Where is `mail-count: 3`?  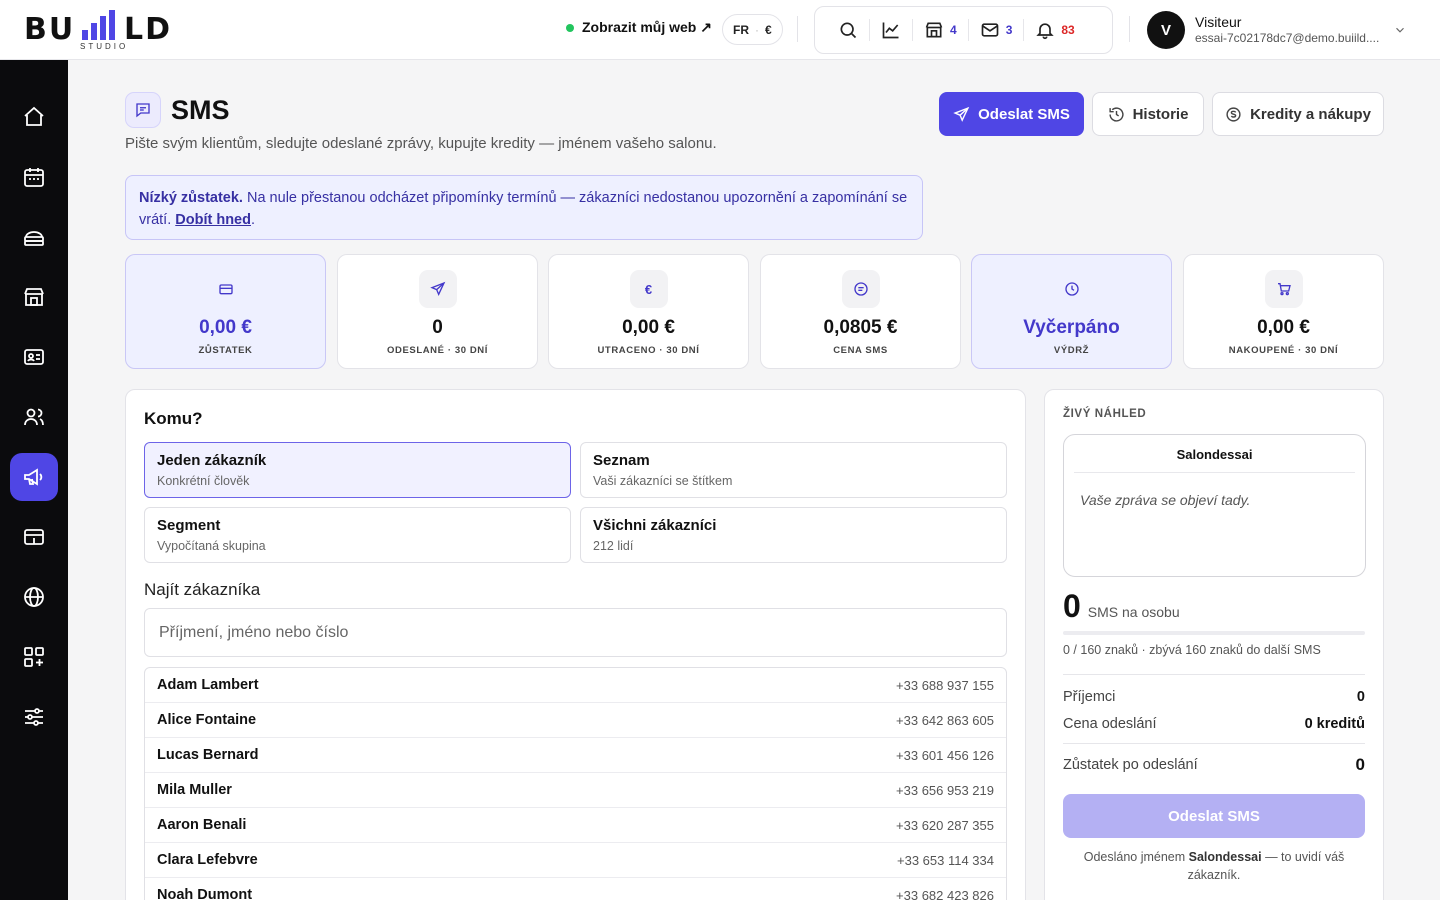
mail-count: 3 is located at coordinates (1009, 30).